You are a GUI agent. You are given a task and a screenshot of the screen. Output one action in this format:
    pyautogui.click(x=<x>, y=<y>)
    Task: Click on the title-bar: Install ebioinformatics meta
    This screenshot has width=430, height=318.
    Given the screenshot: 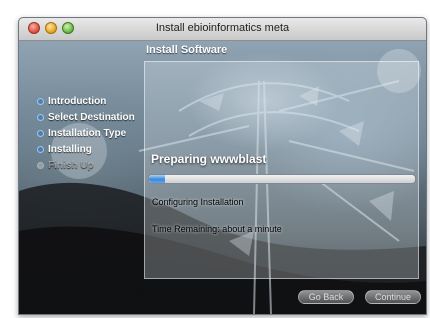 What is the action you would take?
    pyautogui.click(x=222, y=29)
    